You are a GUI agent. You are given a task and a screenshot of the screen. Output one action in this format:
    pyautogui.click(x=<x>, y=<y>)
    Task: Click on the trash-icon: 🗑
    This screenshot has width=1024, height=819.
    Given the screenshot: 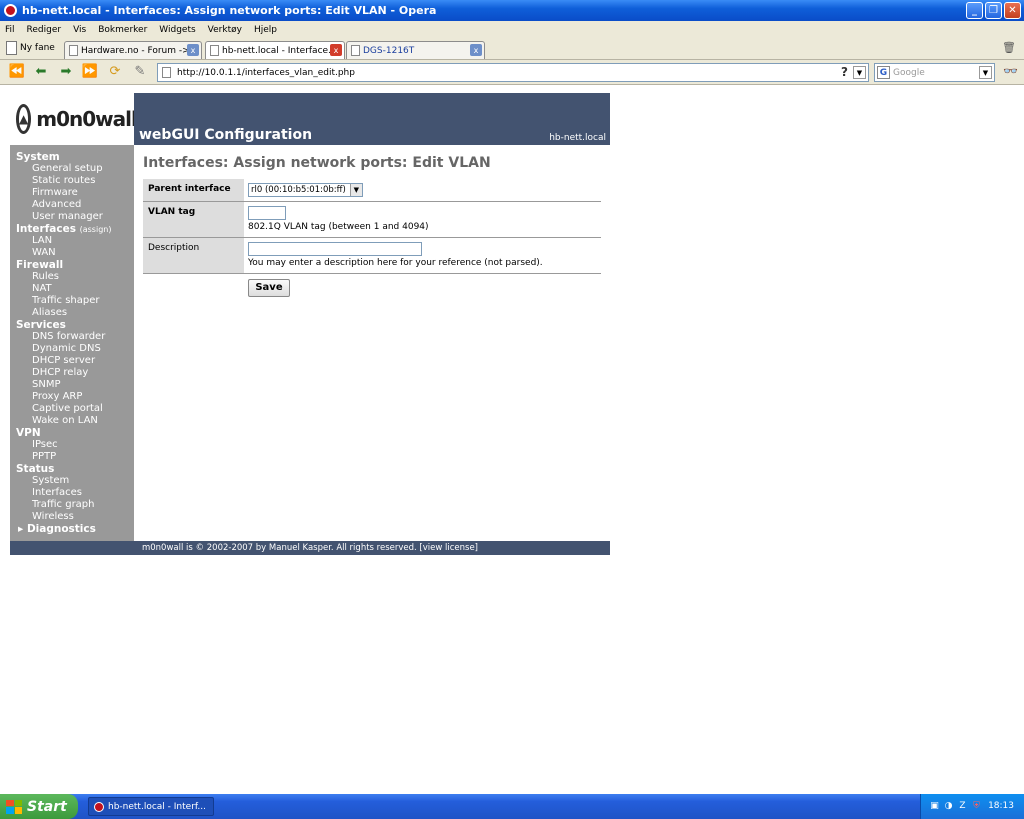 What is the action you would take?
    pyautogui.click(x=1009, y=47)
    